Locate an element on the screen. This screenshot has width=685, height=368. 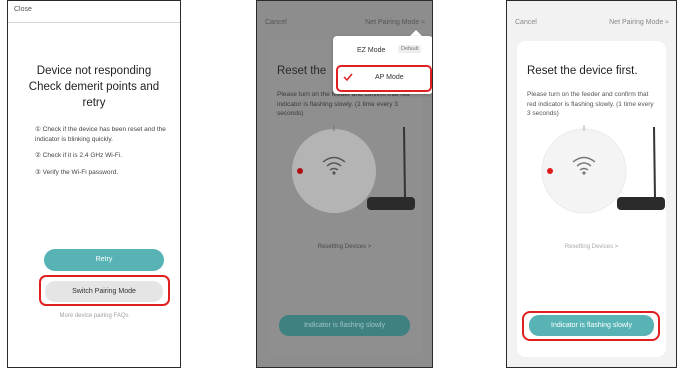
tip-marker: ③ is located at coordinates (38, 172).